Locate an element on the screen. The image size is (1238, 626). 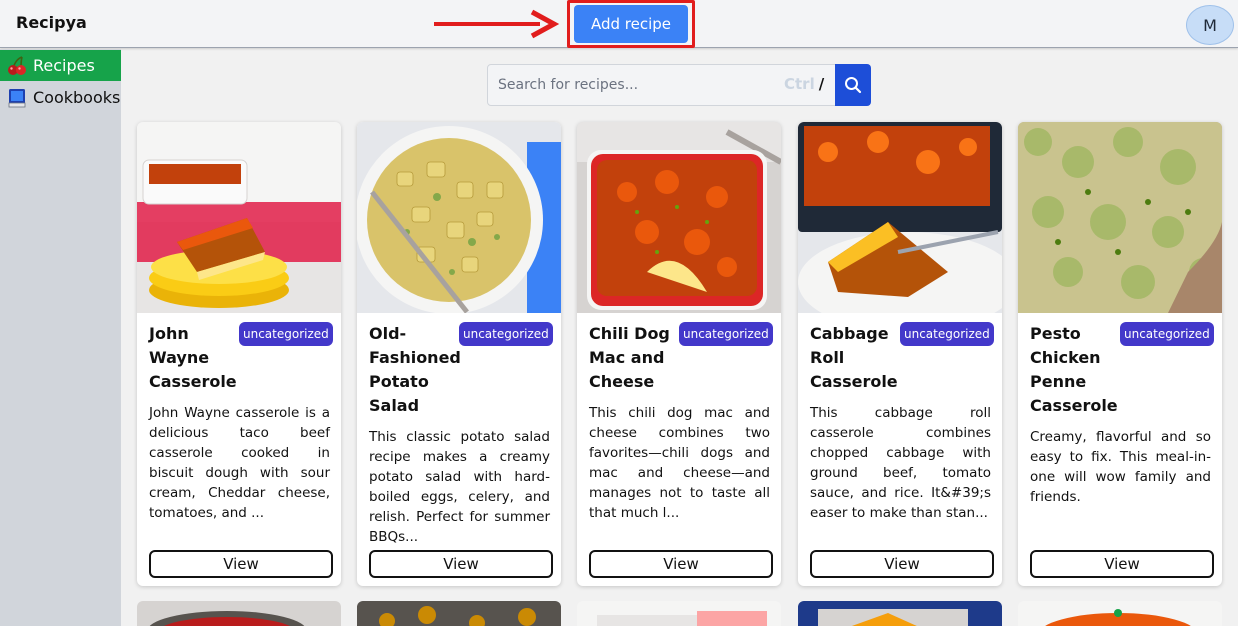
user-avatar: M is located at coordinates (1210, 25).